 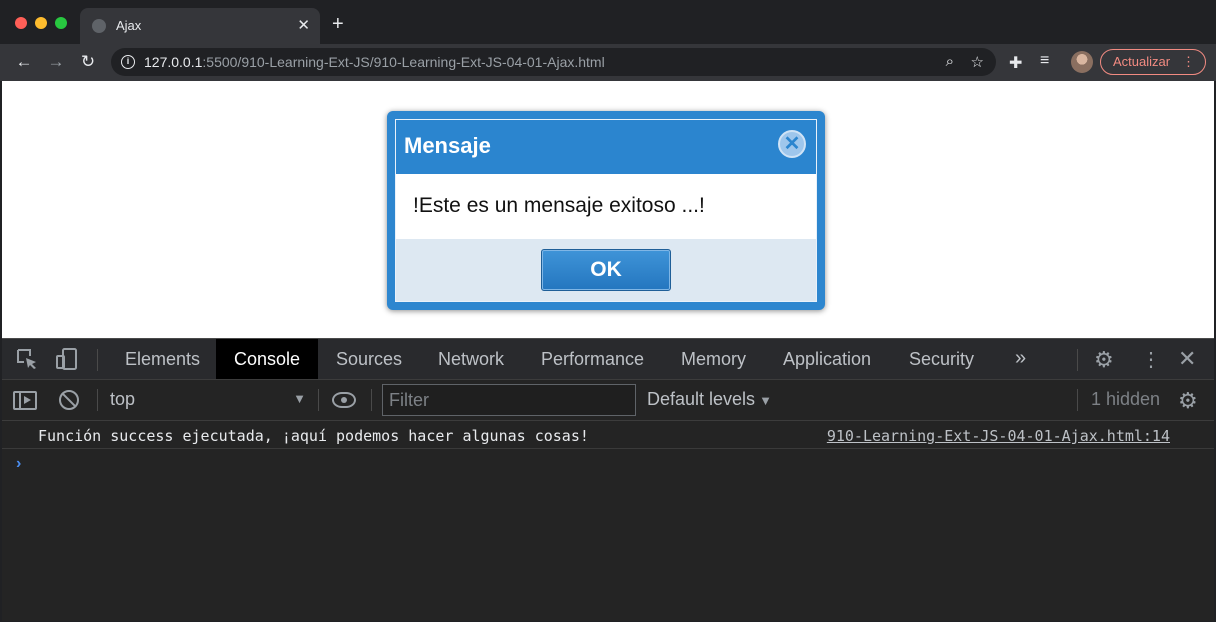 What do you see at coordinates (1044, 61) in the screenshot?
I see `media-control-icon: ≡` at bounding box center [1044, 61].